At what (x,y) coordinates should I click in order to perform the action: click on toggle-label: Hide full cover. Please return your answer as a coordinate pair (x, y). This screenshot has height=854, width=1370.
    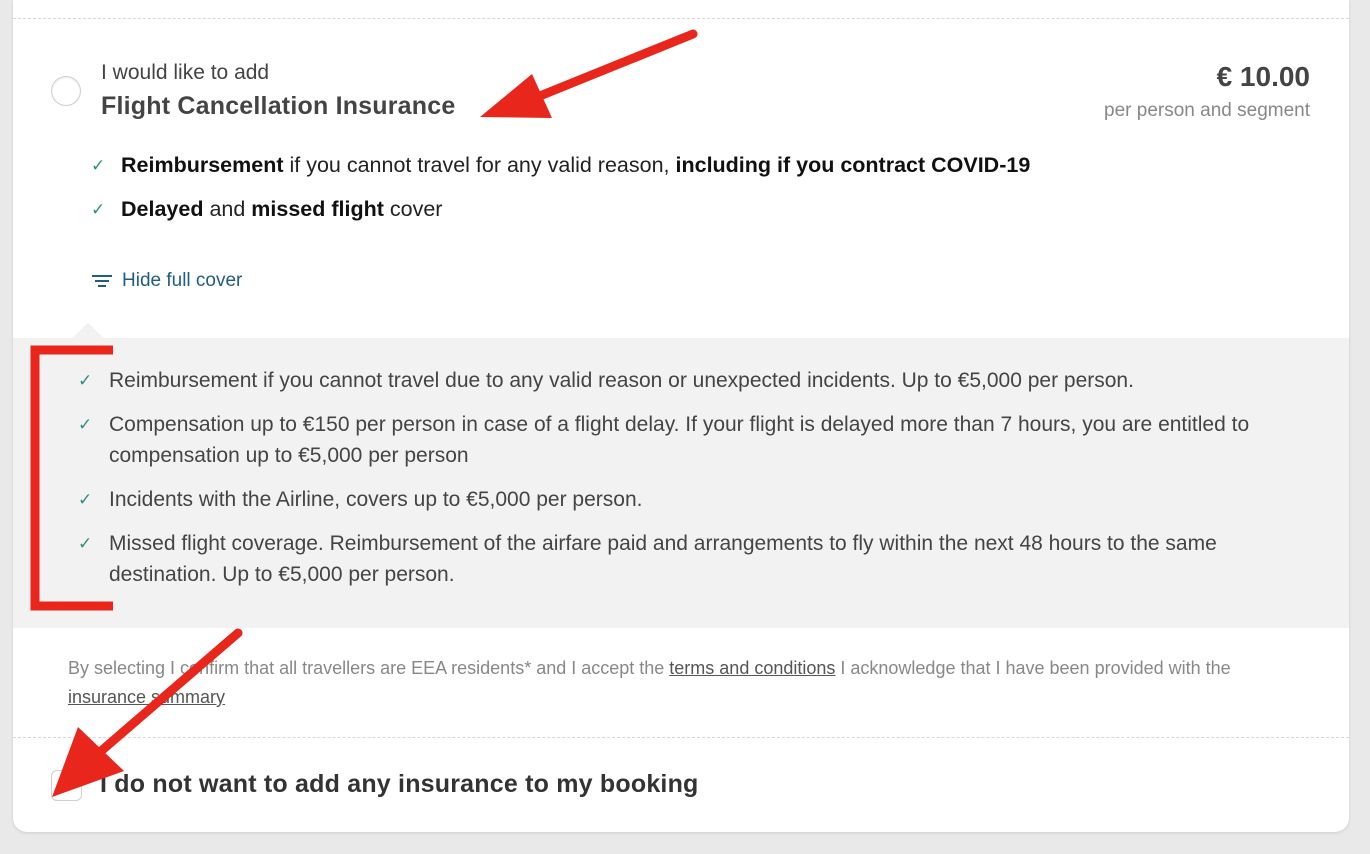
    Looking at the image, I should click on (182, 280).